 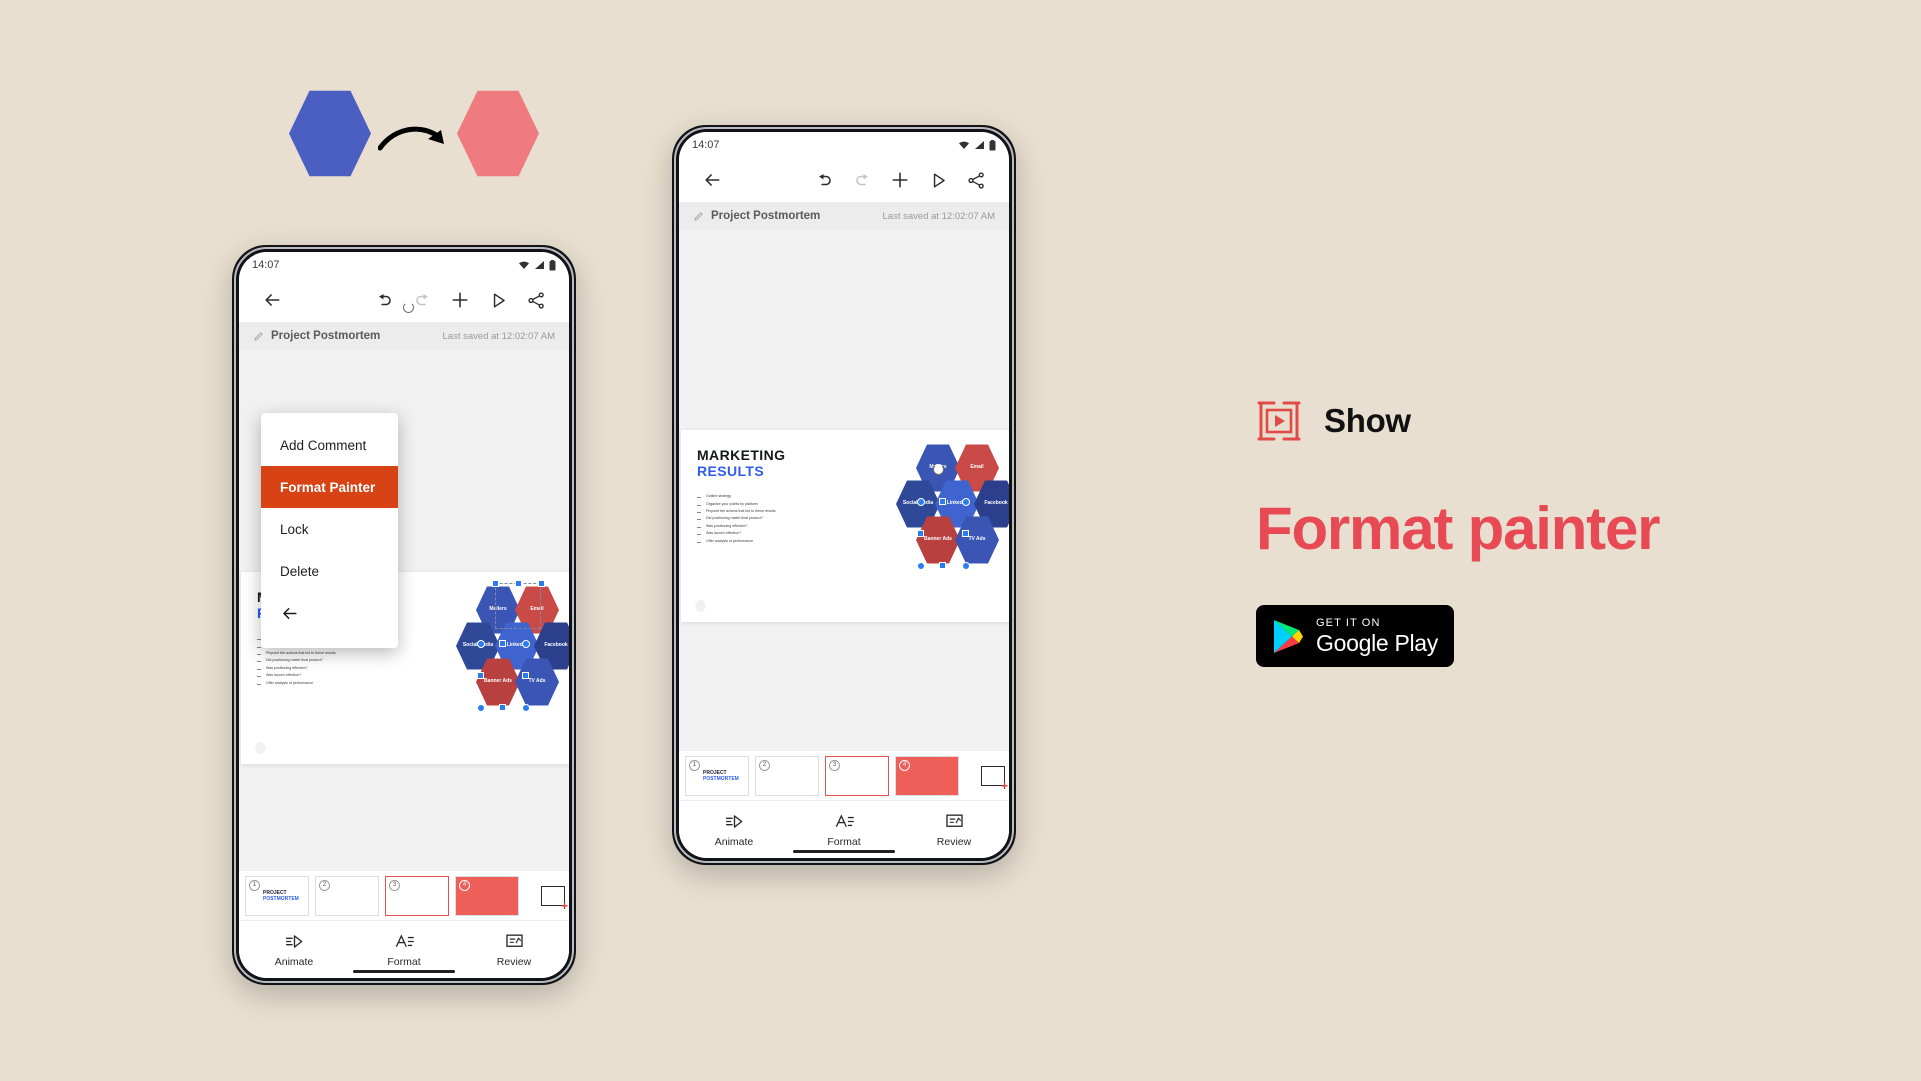 I want to click on hero-hexagon-target, so click(x=498, y=133).